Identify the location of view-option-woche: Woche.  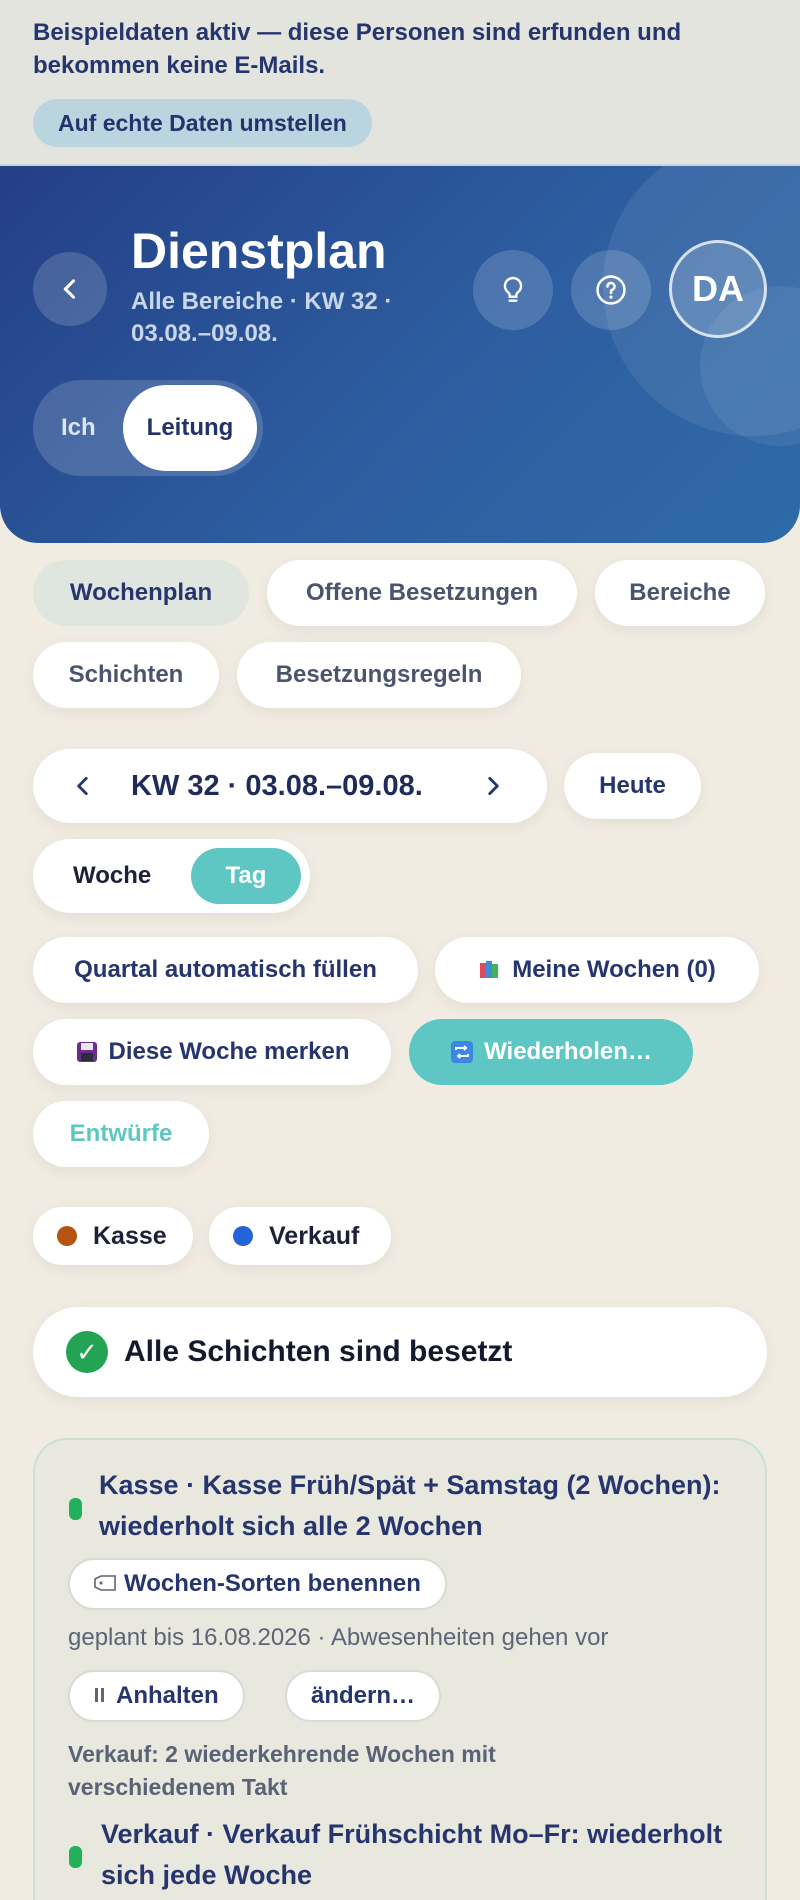
(112, 876).